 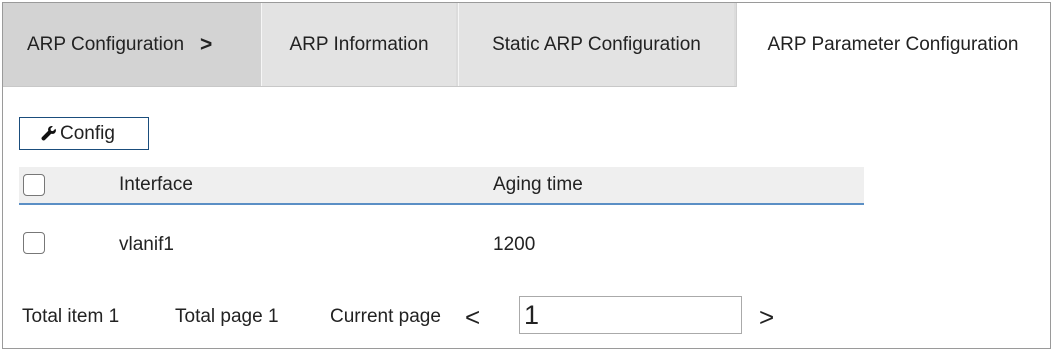 What do you see at coordinates (538, 185) in the screenshot?
I see `column-header-aging-time: Aging time` at bounding box center [538, 185].